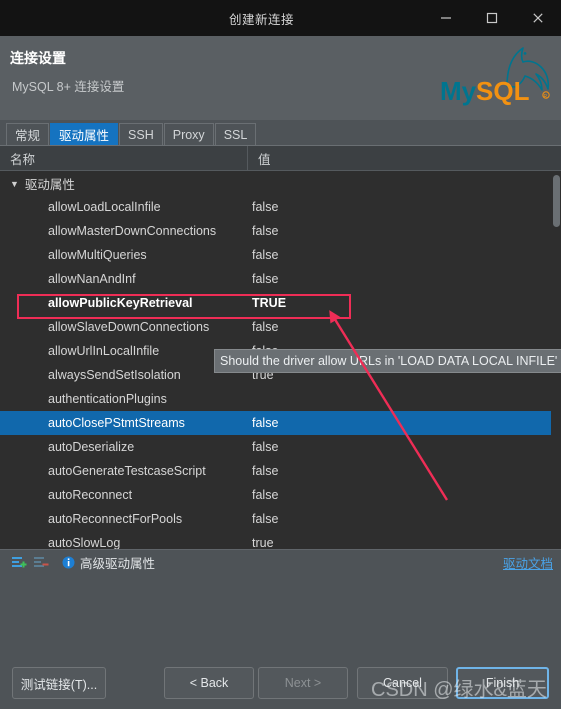 The width and height of the screenshot is (561, 709). Describe the element at coordinates (303, 683) in the screenshot. I see `next-button: Next >` at that location.